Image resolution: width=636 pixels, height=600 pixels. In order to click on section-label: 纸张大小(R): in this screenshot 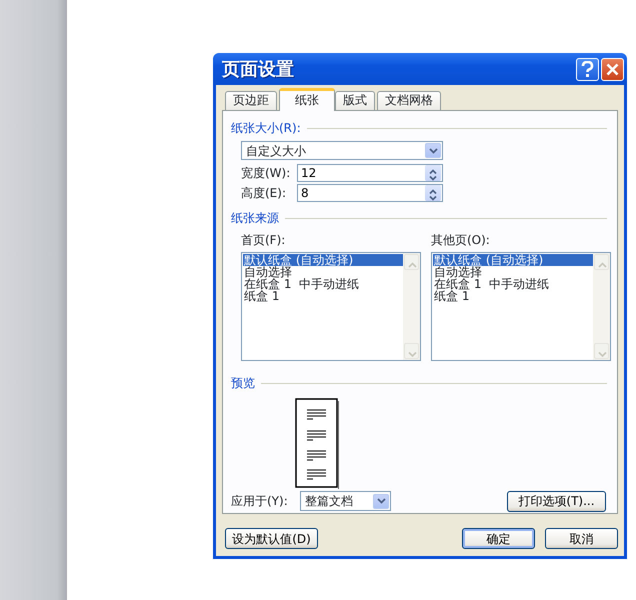, I will do `click(266, 128)`.